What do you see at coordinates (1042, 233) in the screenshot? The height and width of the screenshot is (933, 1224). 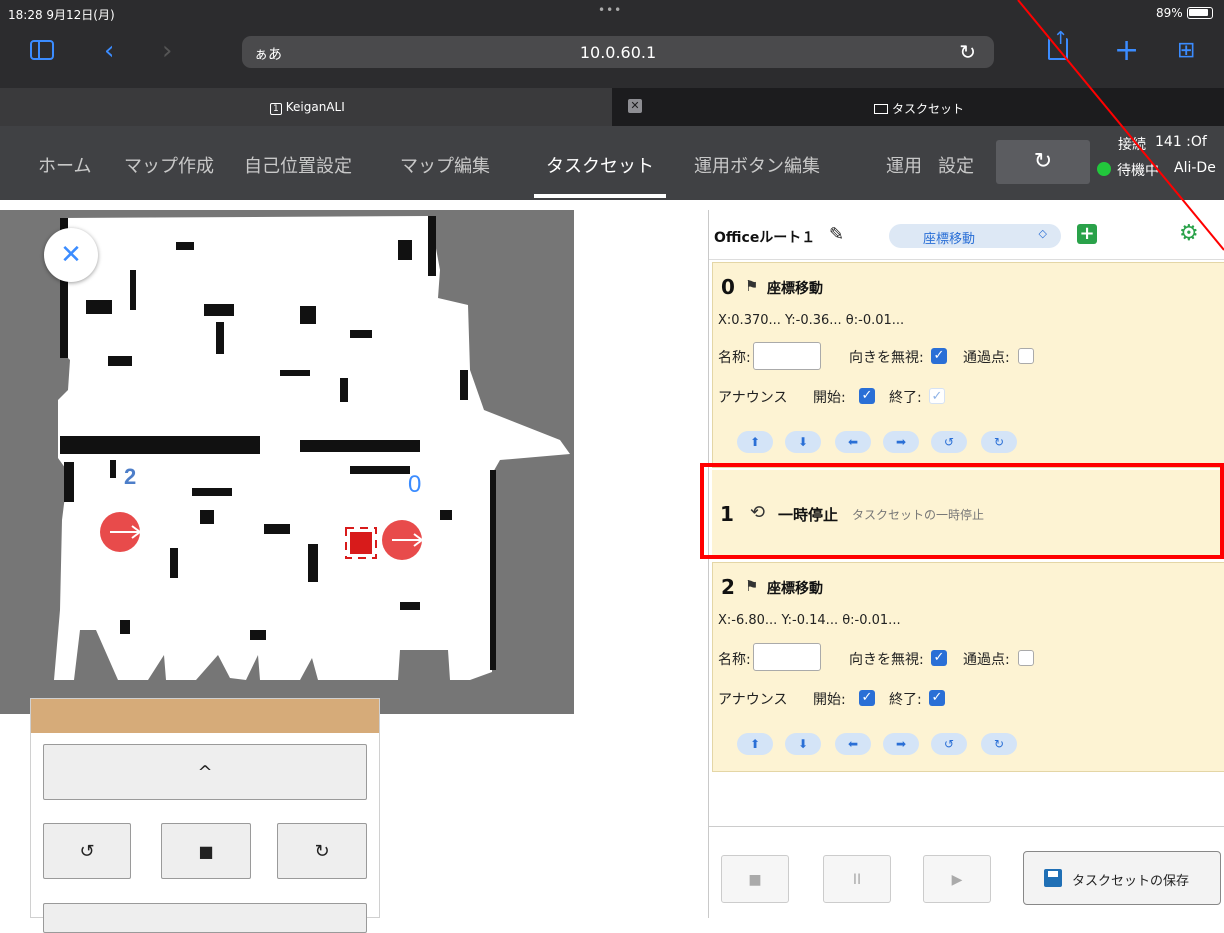 I see `chevron-updown-icon: ◇` at bounding box center [1042, 233].